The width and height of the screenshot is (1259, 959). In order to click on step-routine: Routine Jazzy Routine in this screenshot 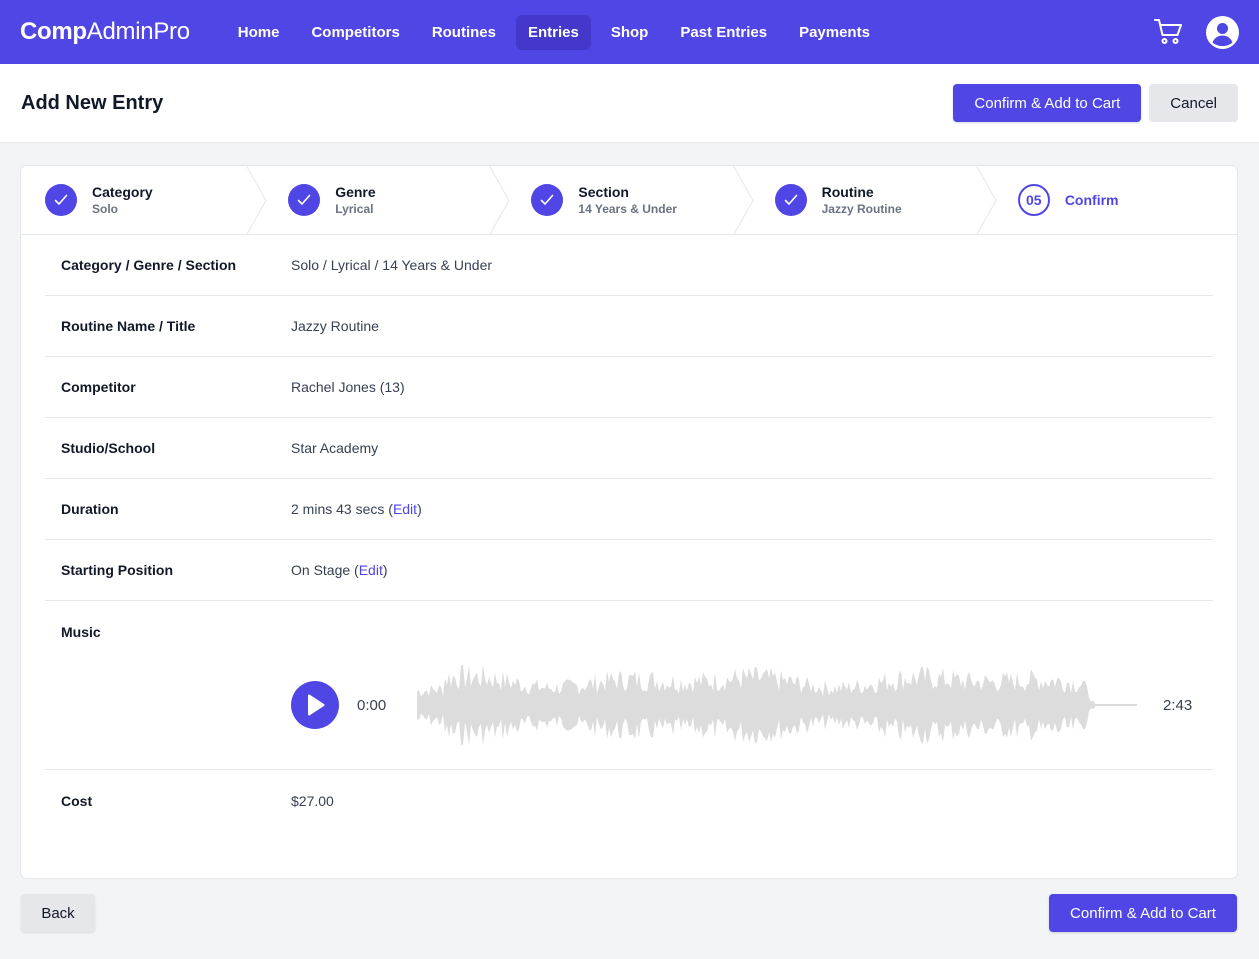, I will do `click(874, 200)`.